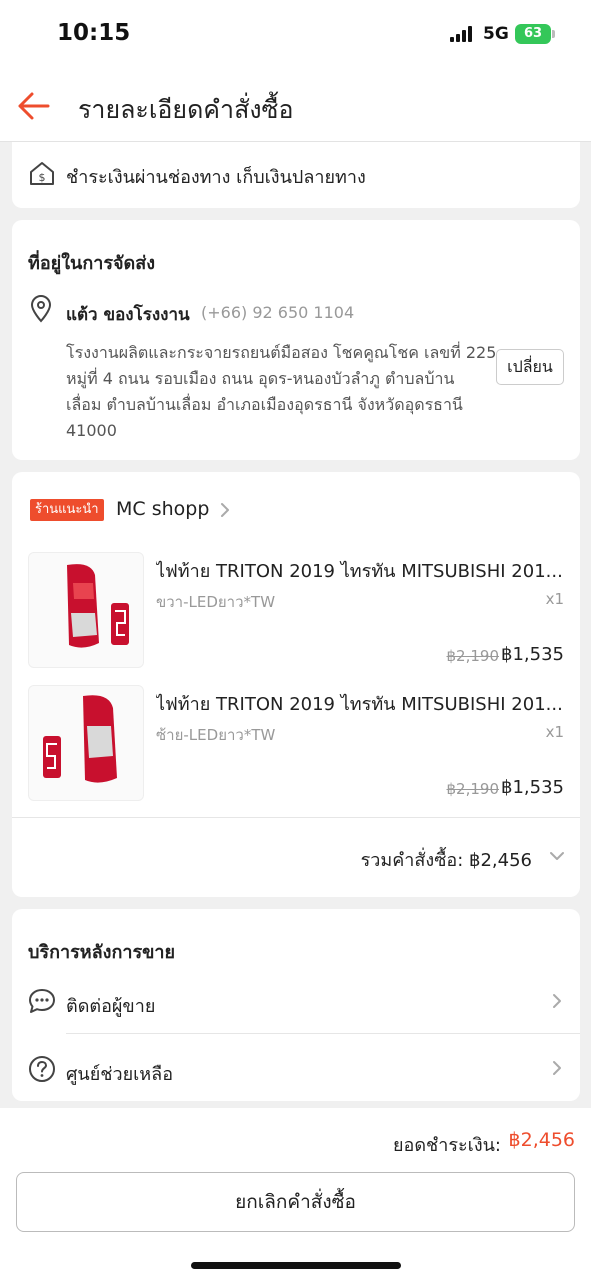 Image resolution: width=591 pixels, height=1280 pixels. I want to click on signal-icon, so click(463, 34).